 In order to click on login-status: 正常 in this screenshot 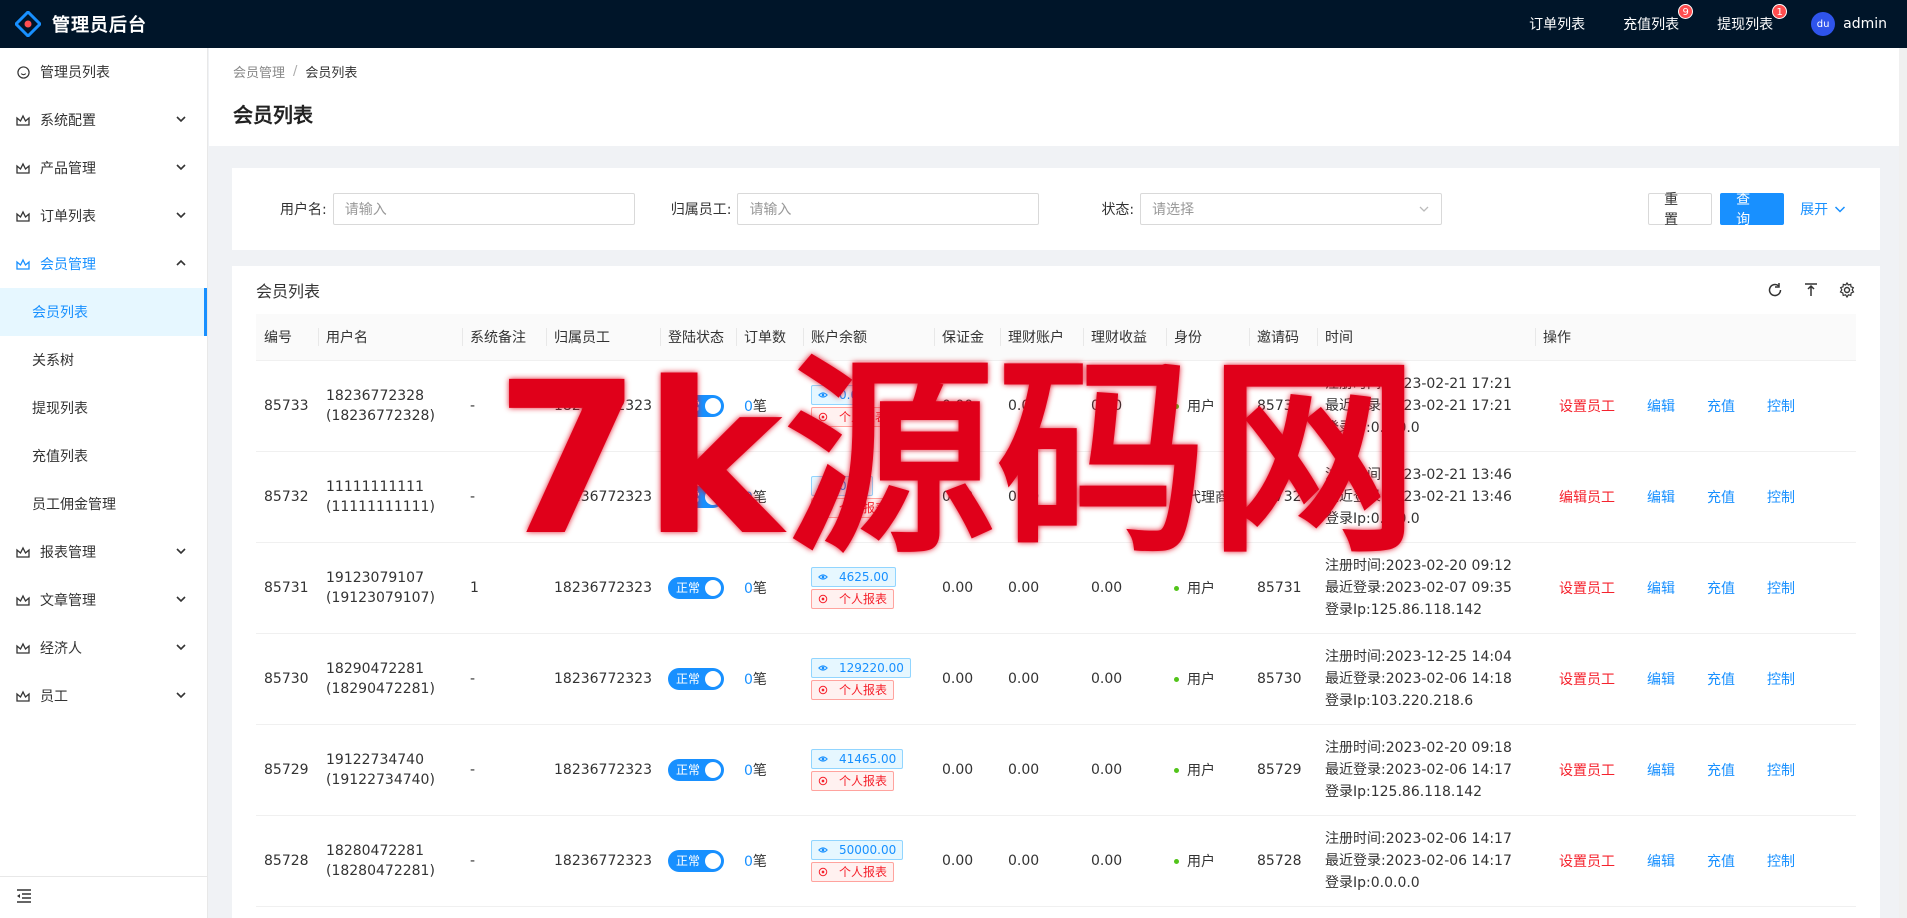, I will do `click(698, 861)`.